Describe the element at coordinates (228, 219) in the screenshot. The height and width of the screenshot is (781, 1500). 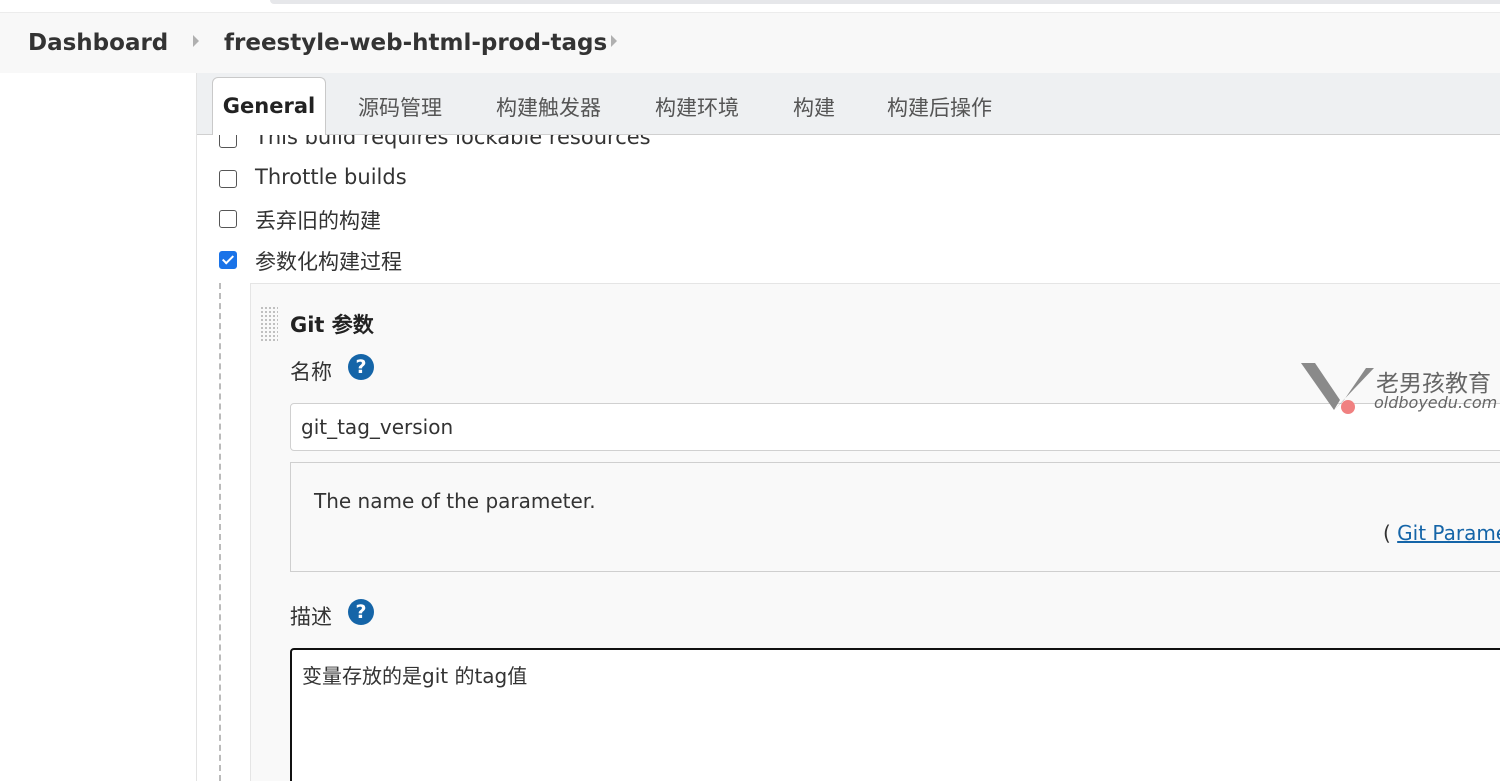
I see `discard-old-builds-checkbox` at that location.